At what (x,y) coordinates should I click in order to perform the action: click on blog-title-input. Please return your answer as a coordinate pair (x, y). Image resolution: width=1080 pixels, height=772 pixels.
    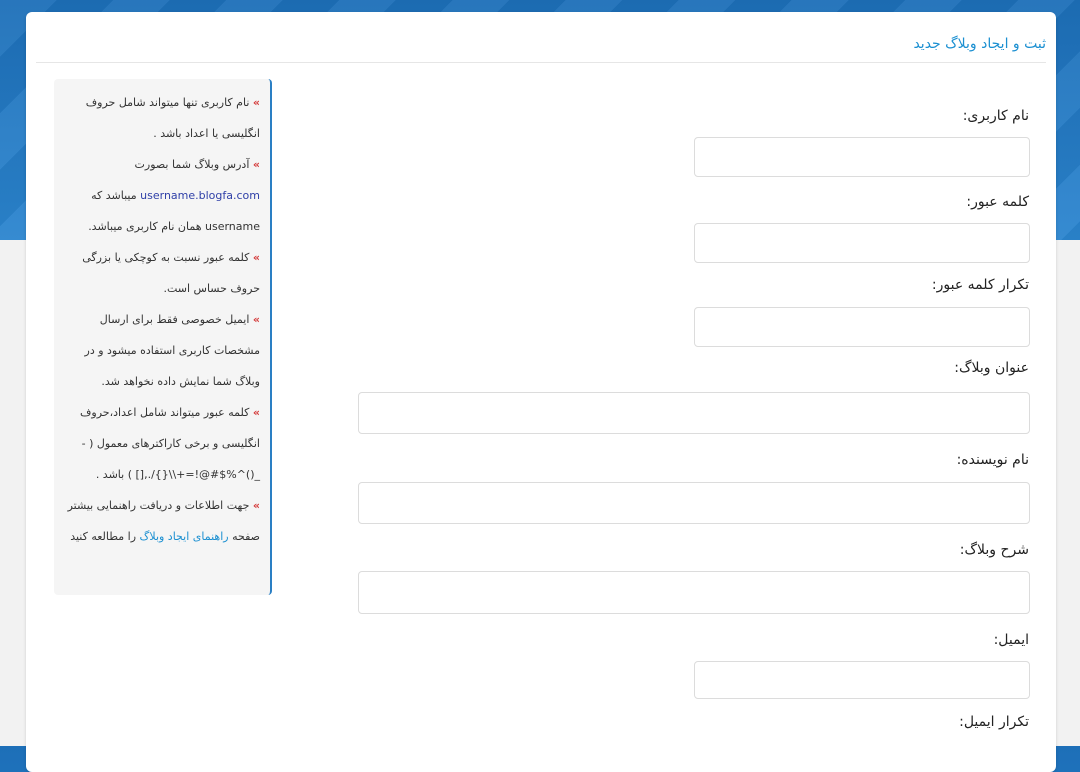
    Looking at the image, I should click on (694, 413).